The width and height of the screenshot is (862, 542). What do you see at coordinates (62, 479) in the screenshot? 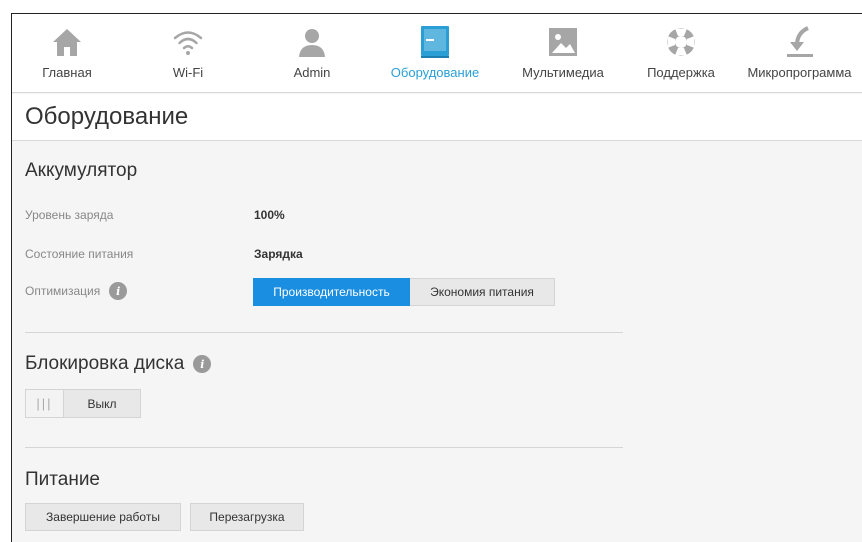
I see `power-section-title: Питание` at bounding box center [62, 479].